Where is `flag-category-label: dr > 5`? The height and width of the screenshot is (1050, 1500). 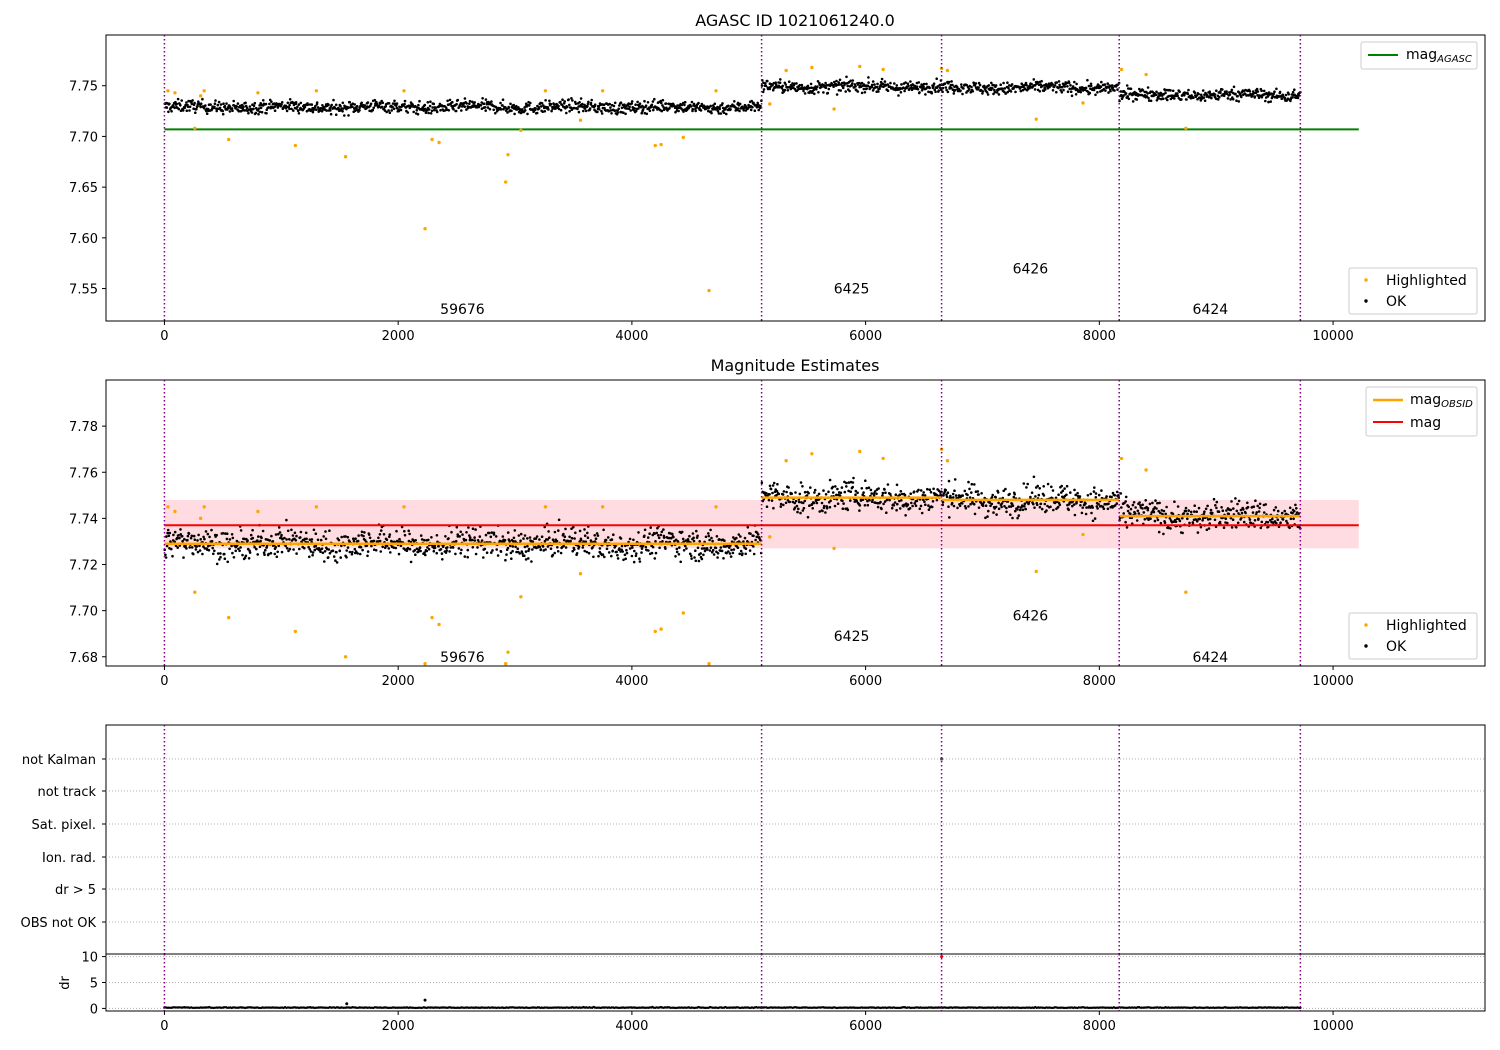
flag-category-label: dr > 5 is located at coordinates (75, 890).